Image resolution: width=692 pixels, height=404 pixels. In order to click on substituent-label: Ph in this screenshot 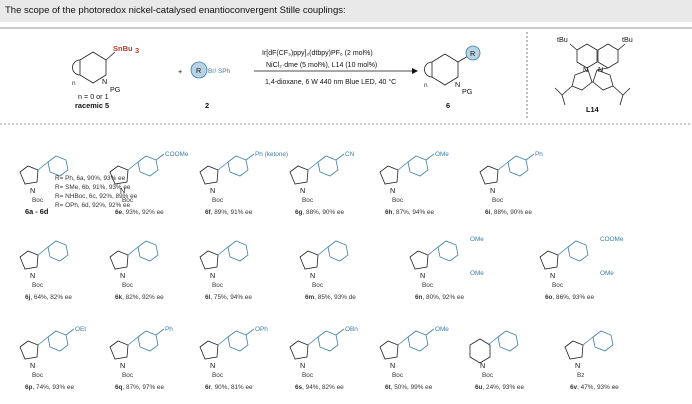, I will do `click(539, 154)`.